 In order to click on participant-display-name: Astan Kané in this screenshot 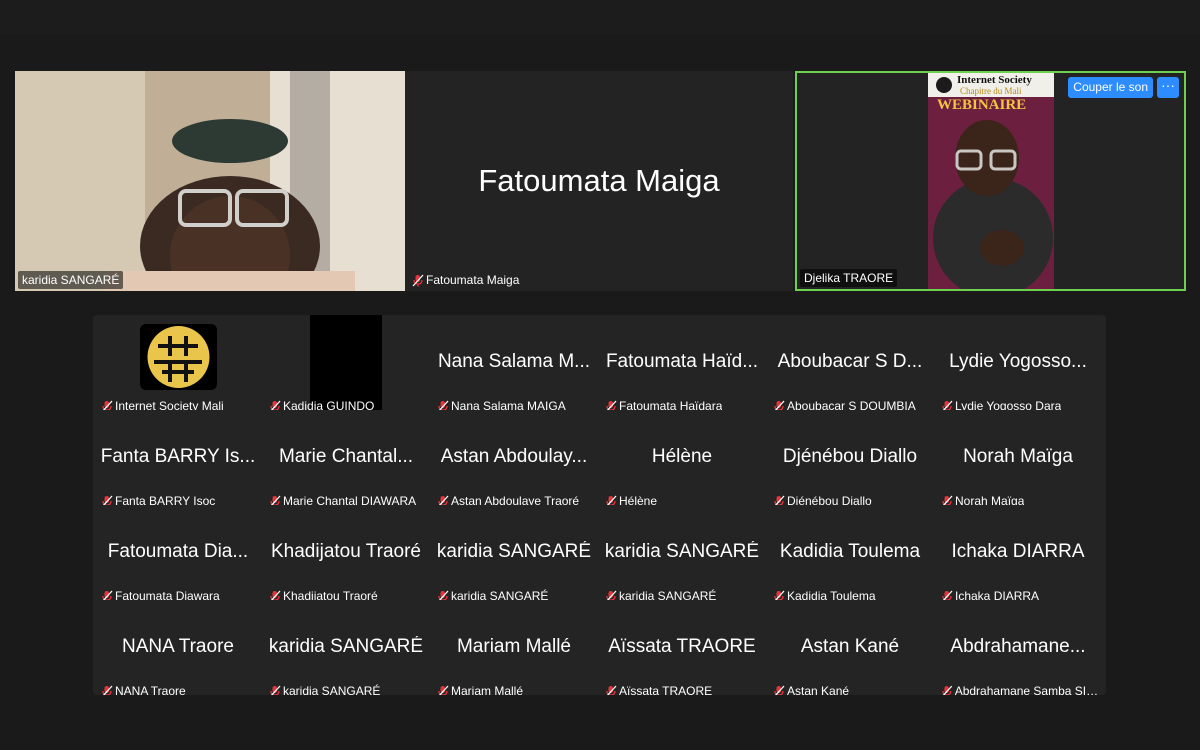, I will do `click(850, 646)`.